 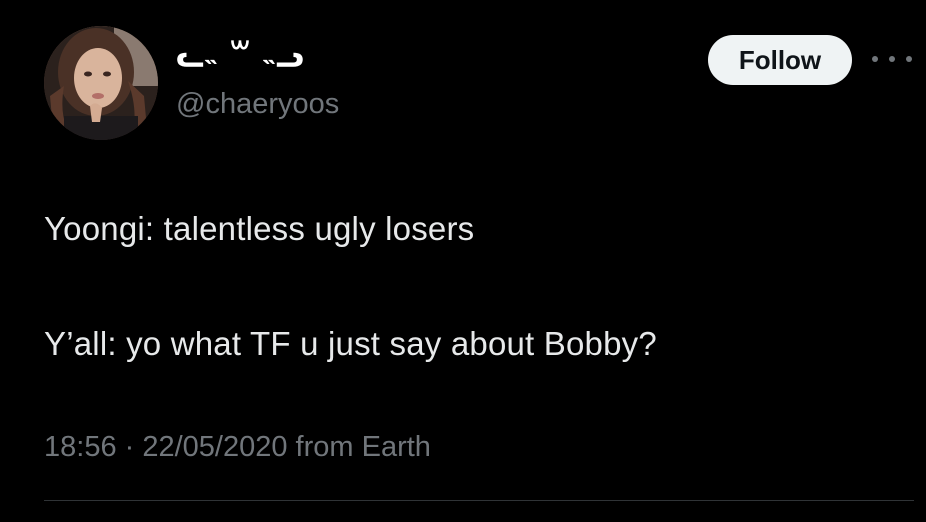 I want to click on divider, so click(x=479, y=500).